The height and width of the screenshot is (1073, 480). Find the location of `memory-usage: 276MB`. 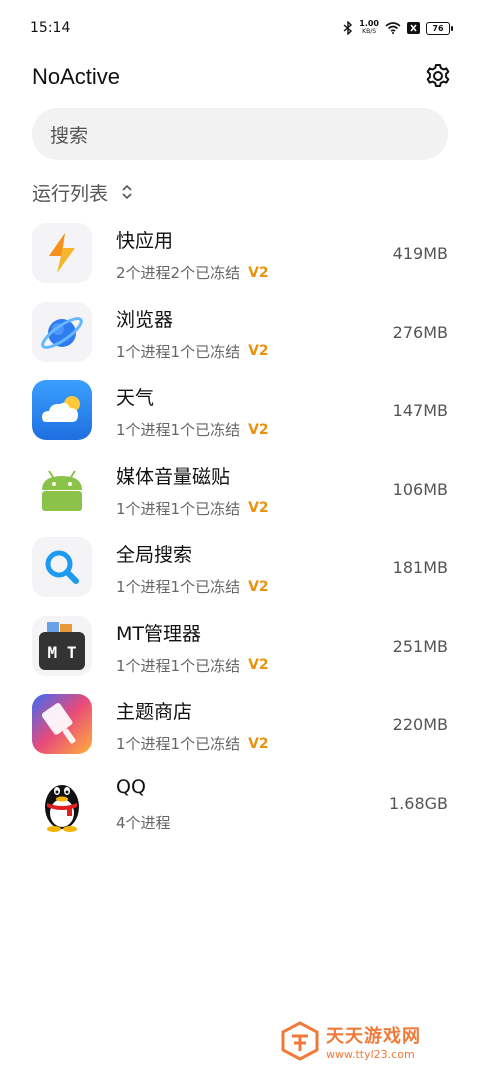

memory-usage: 276MB is located at coordinates (420, 332).